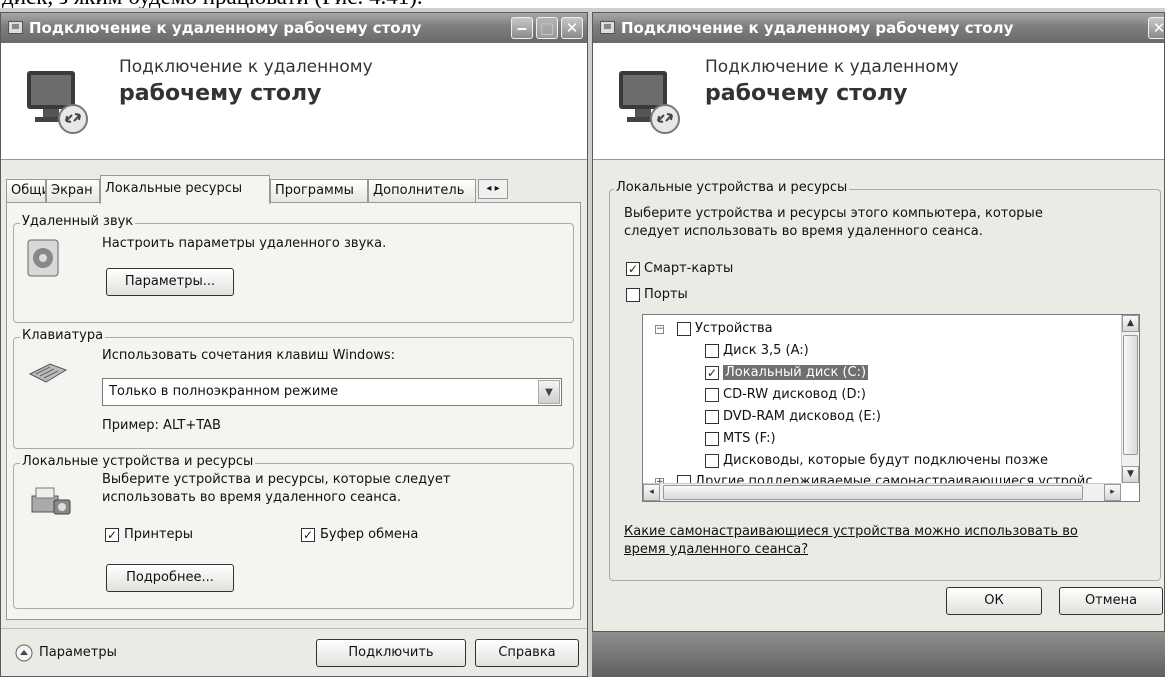 The width and height of the screenshot is (1165, 677). Describe the element at coordinates (78, 652) in the screenshot. I see `options-toggle: Параметры` at that location.